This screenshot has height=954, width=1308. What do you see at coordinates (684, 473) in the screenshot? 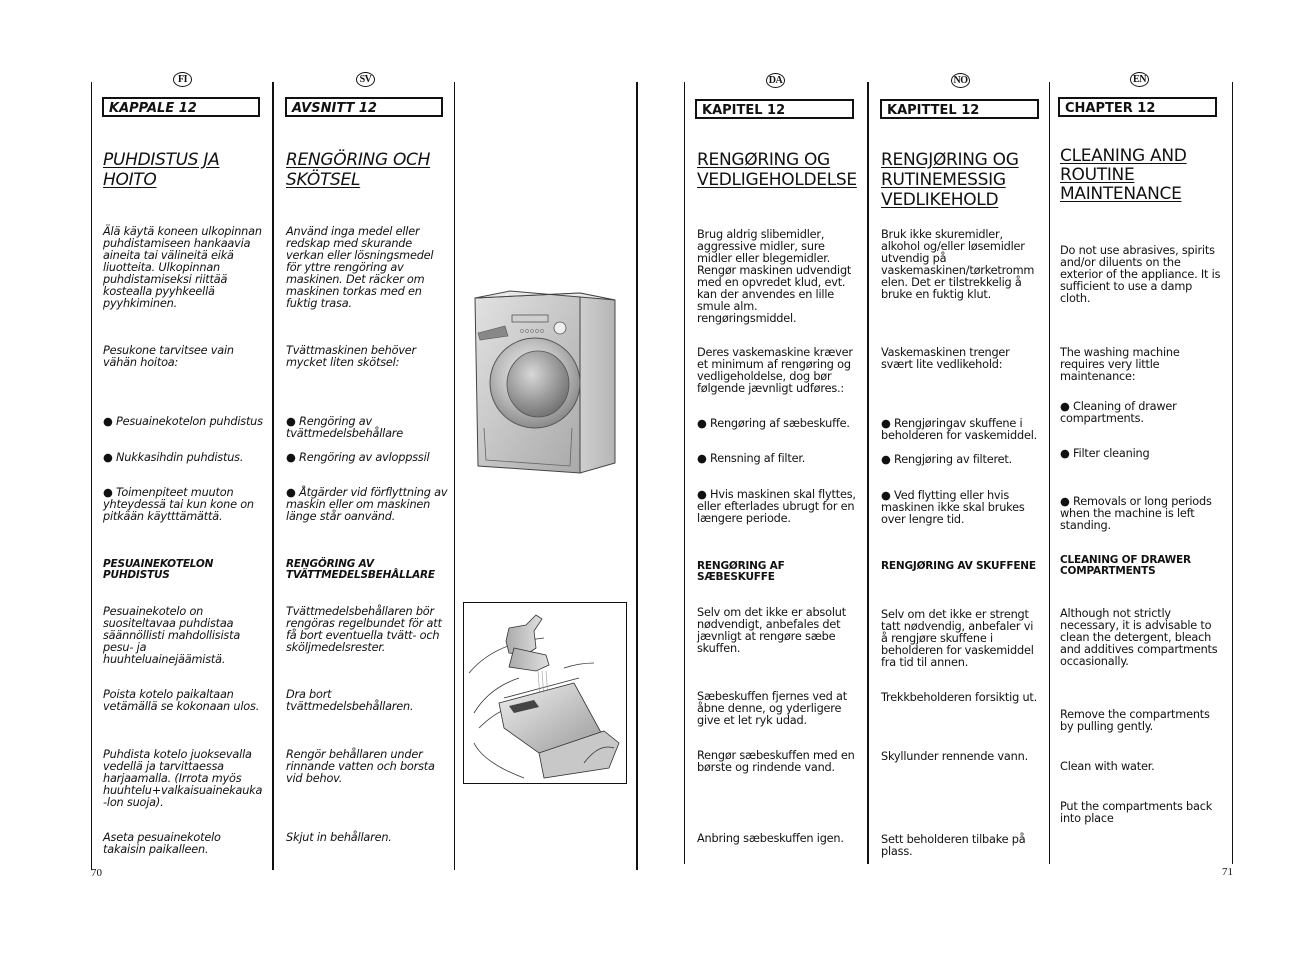
I see `rule-page-gutter-right` at bounding box center [684, 473].